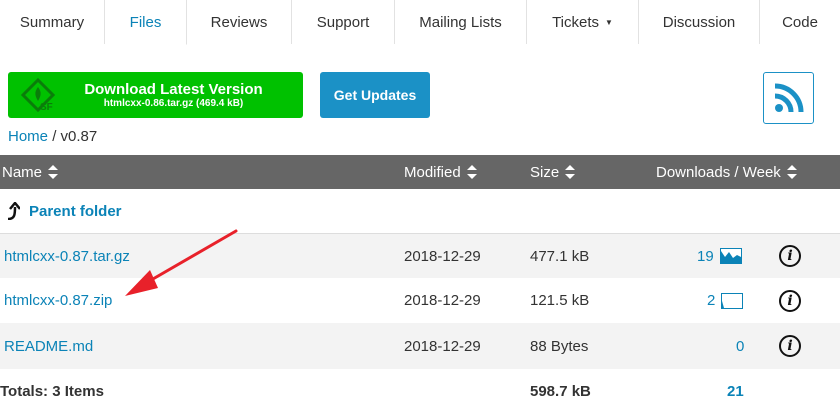 This screenshot has width=840, height=414. I want to click on parent-folder-cell: Parent folder, so click(64, 211).